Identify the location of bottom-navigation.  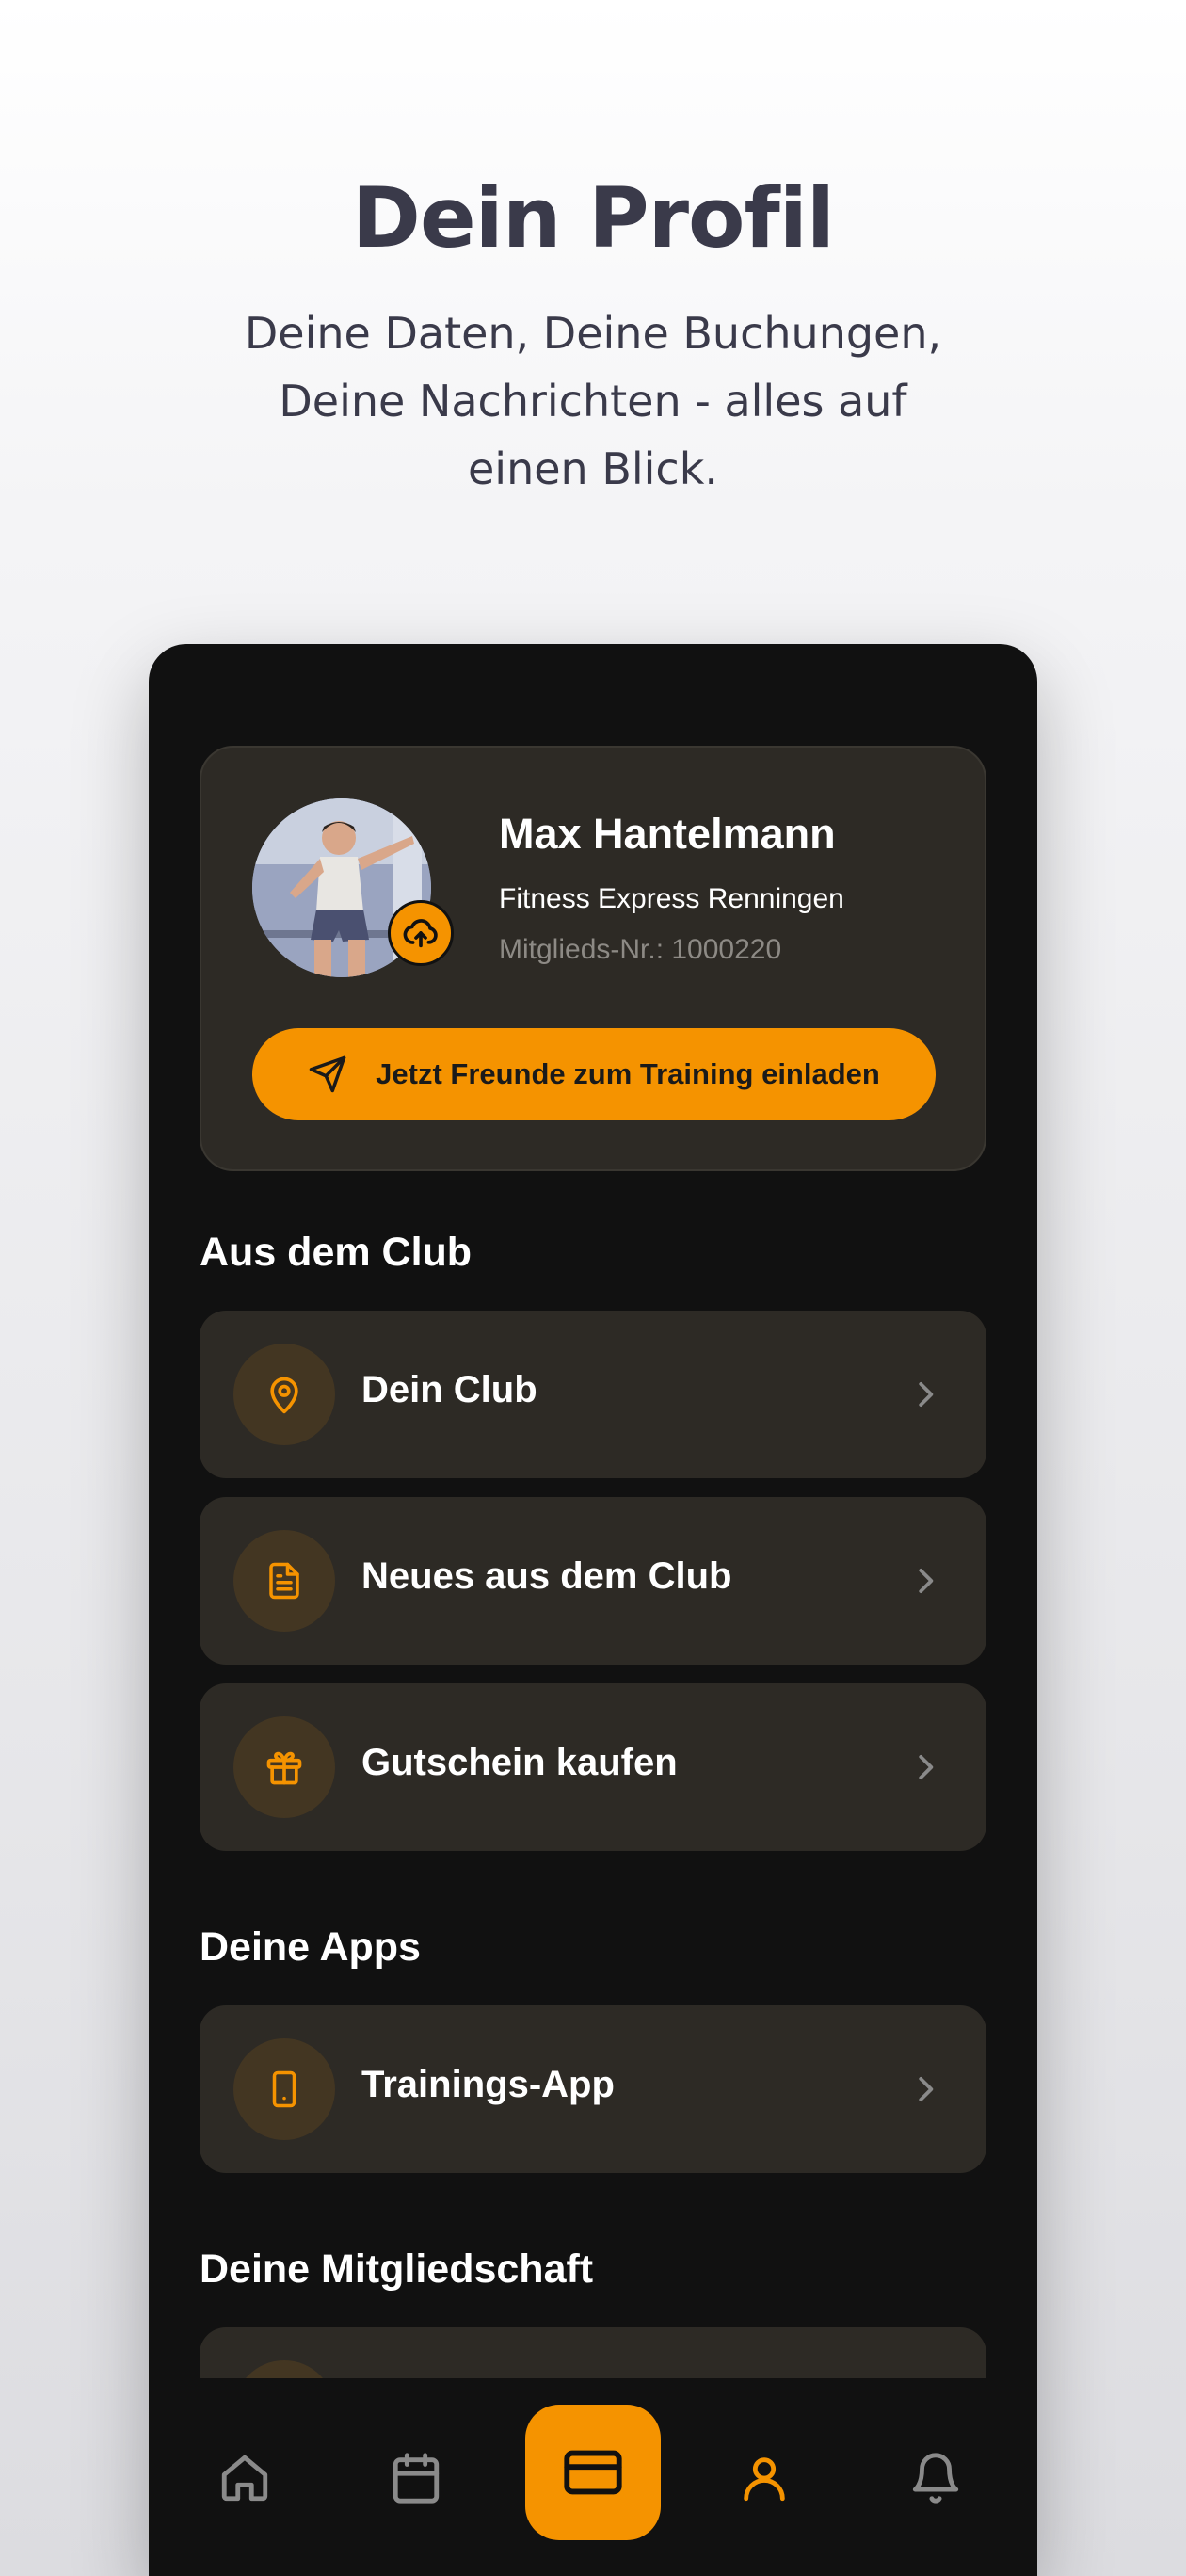
(593, 2477).